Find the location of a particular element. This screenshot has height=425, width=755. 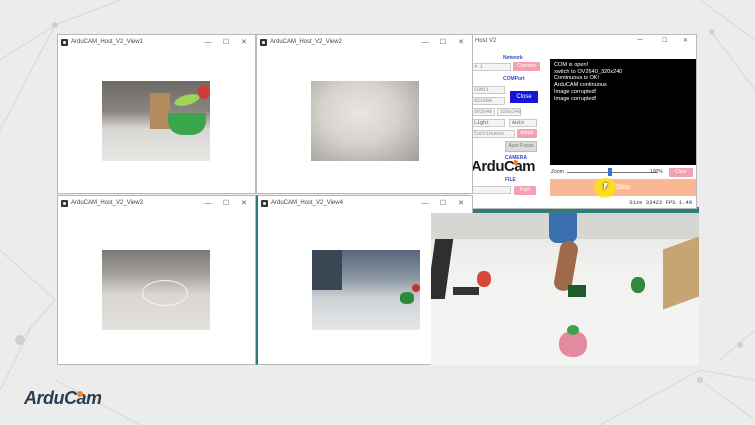

adapt-button: Adapt is located at coordinates (527, 133).